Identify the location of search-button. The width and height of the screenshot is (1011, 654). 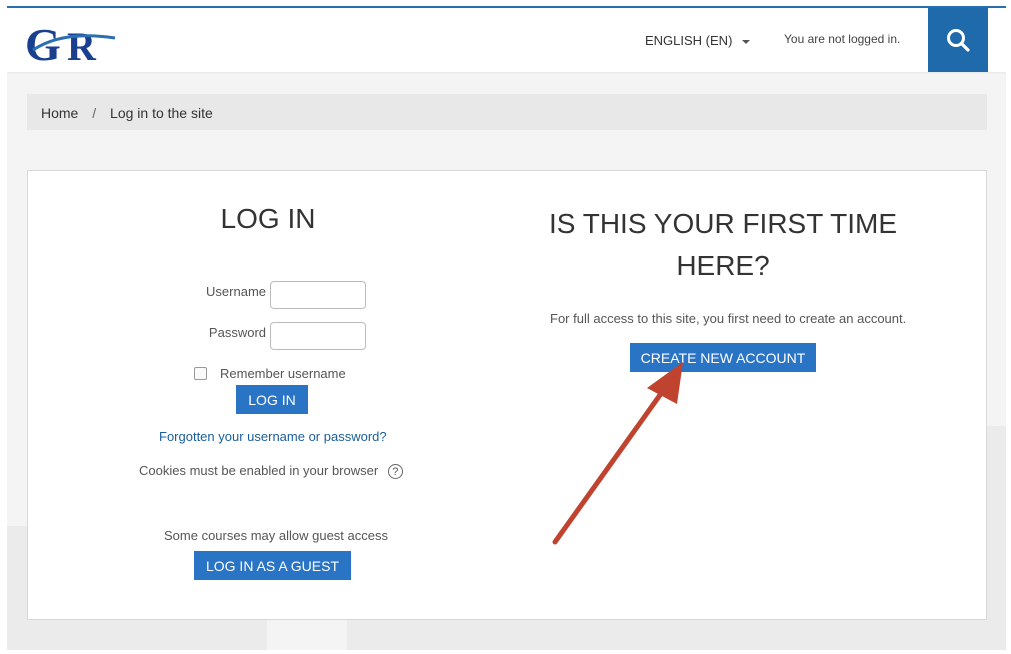
(958, 40).